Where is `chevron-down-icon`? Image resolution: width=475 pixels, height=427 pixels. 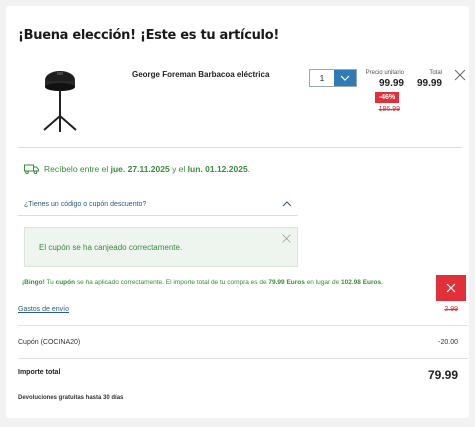
chevron-down-icon is located at coordinates (345, 78).